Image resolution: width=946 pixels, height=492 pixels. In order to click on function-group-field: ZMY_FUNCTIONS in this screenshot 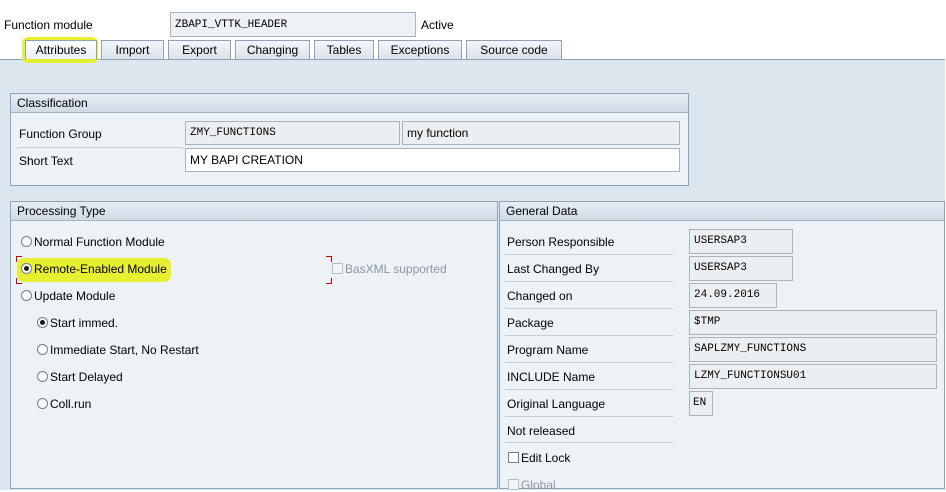, I will do `click(292, 133)`.